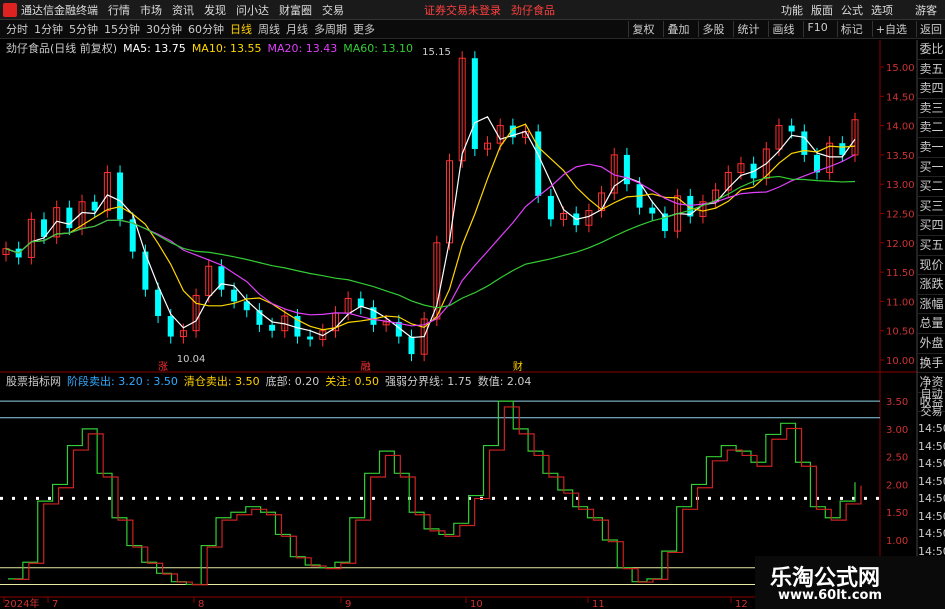 This screenshot has width=945, height=609. I want to click on event-marker: 财, so click(518, 366).